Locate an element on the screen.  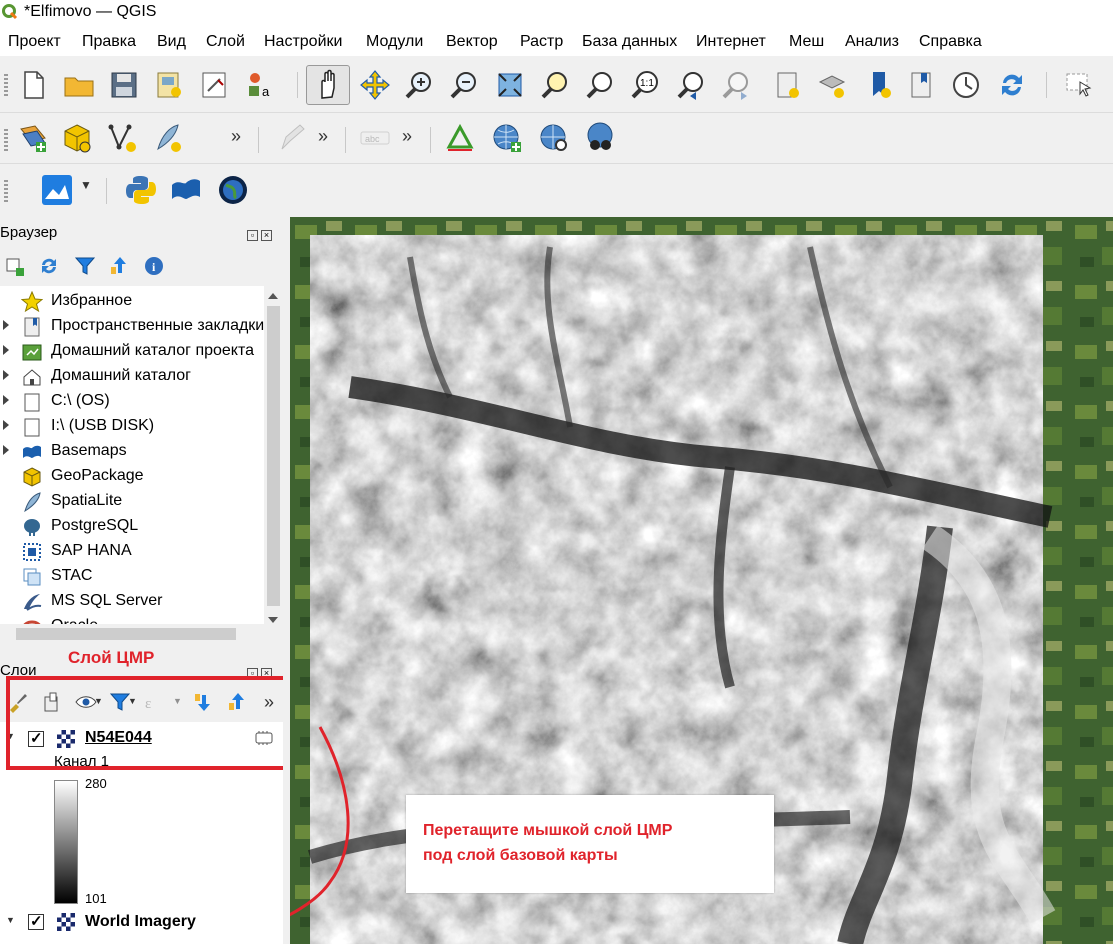
menu-vector: Вектор is located at coordinates (472, 42).